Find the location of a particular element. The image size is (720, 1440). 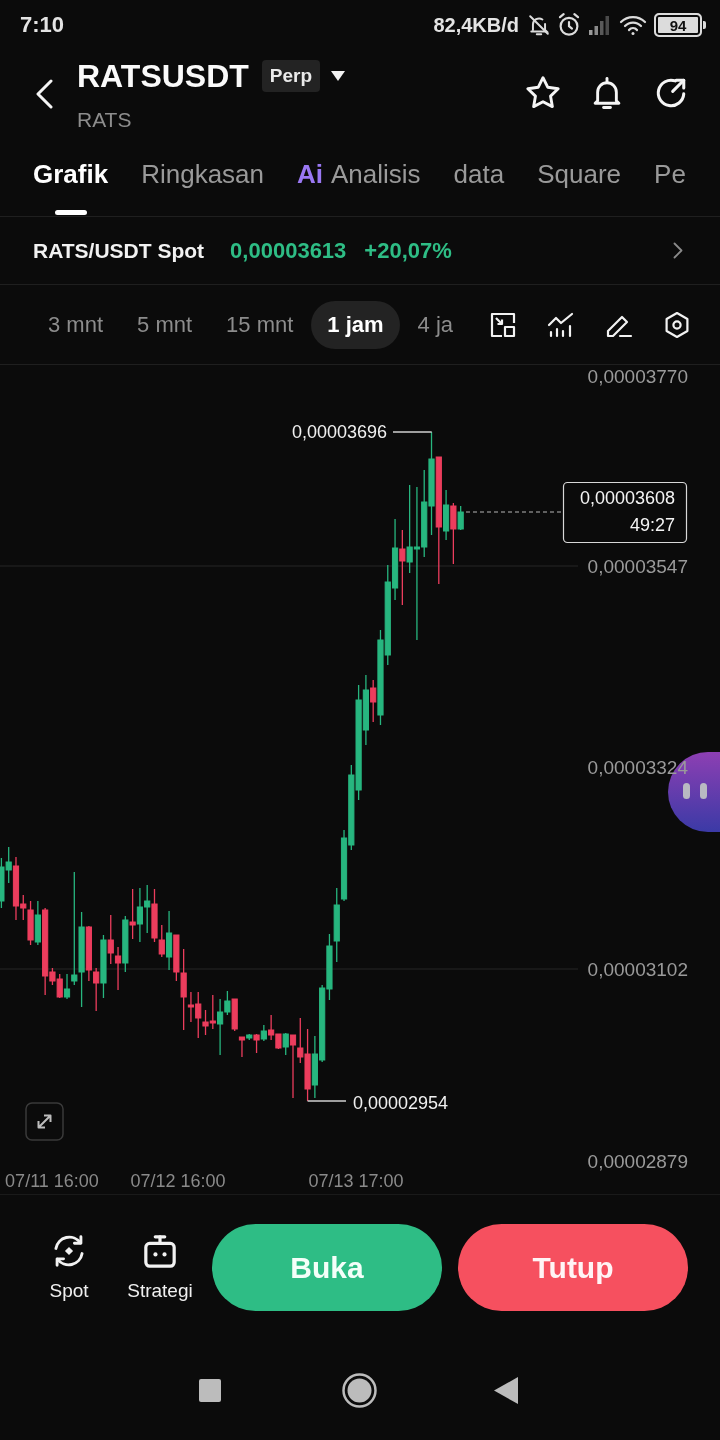

chevron-right-icon is located at coordinates (678, 250).